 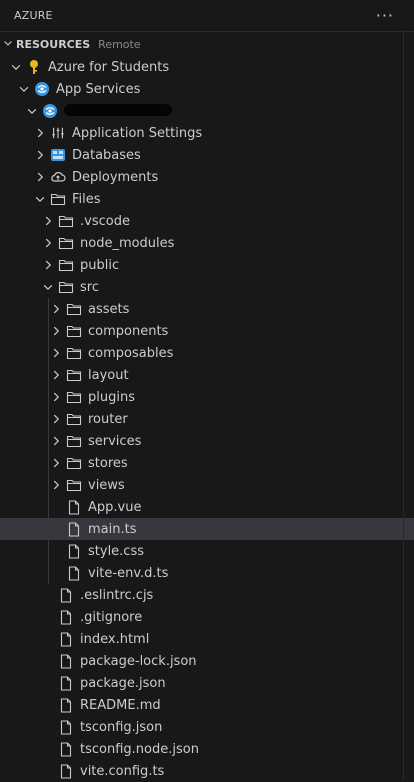 I want to click on tree-folder-item: router, so click(x=207, y=419).